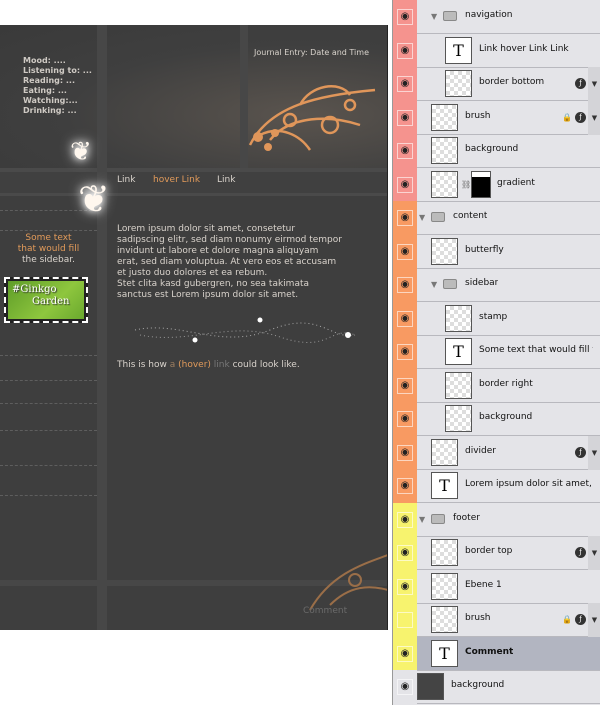 Image resolution: width=600 pixels, height=705 pixels. I want to click on layer-row: ◉ border top ƒ ▼, so click(496, 553).